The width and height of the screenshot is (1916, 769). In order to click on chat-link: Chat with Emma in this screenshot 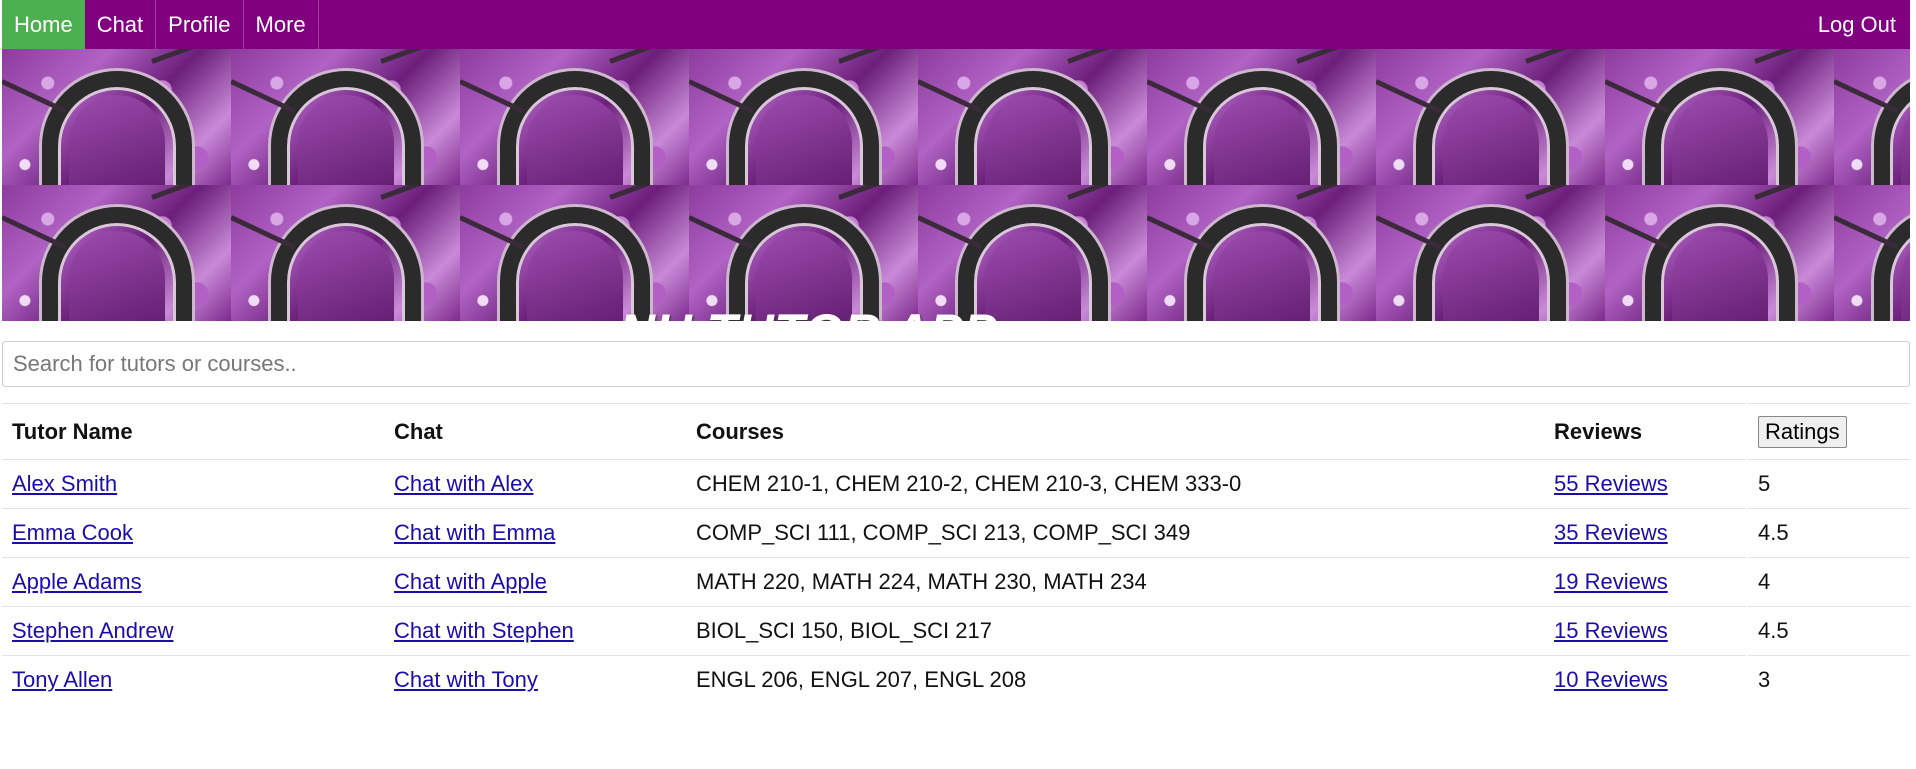, I will do `click(474, 532)`.